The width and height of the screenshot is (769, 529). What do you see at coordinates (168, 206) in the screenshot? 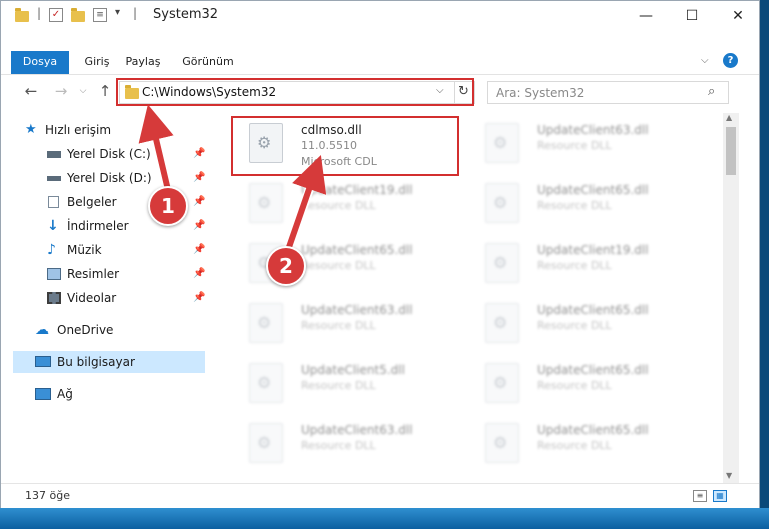
I see `step-badge-1: 1` at bounding box center [168, 206].